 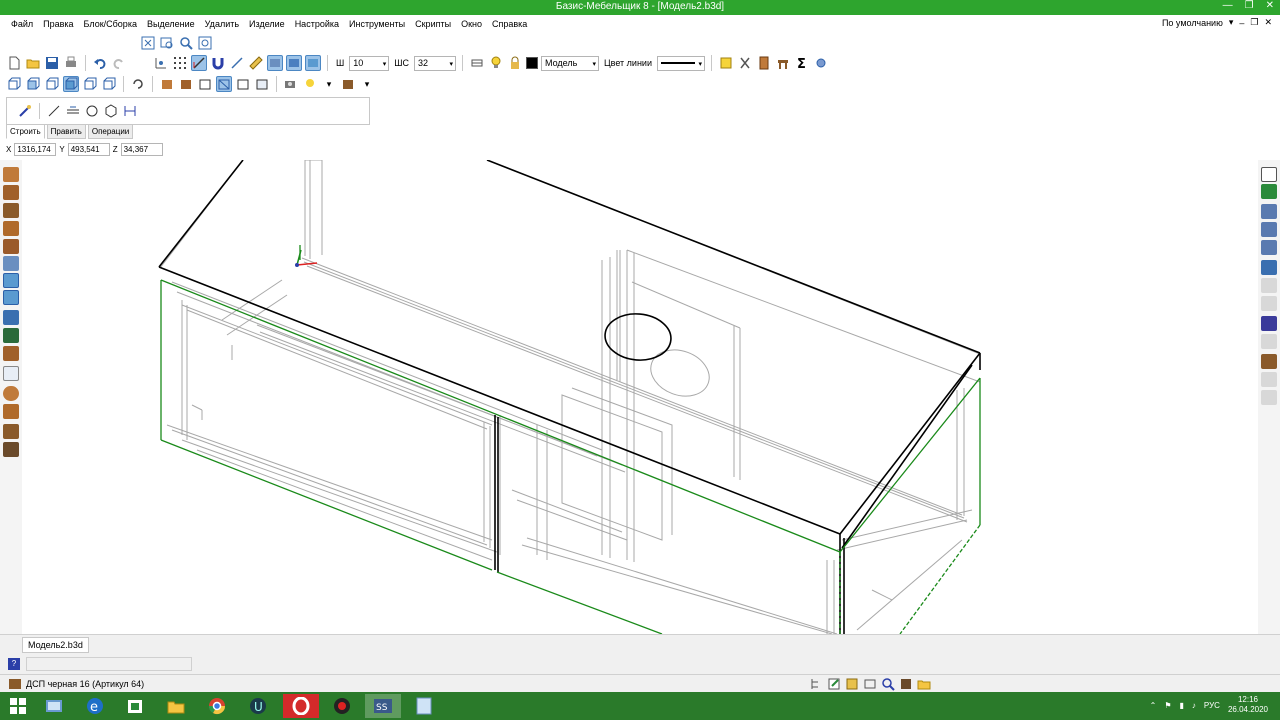 I want to click on view-right-icon, so click(x=90, y=84).